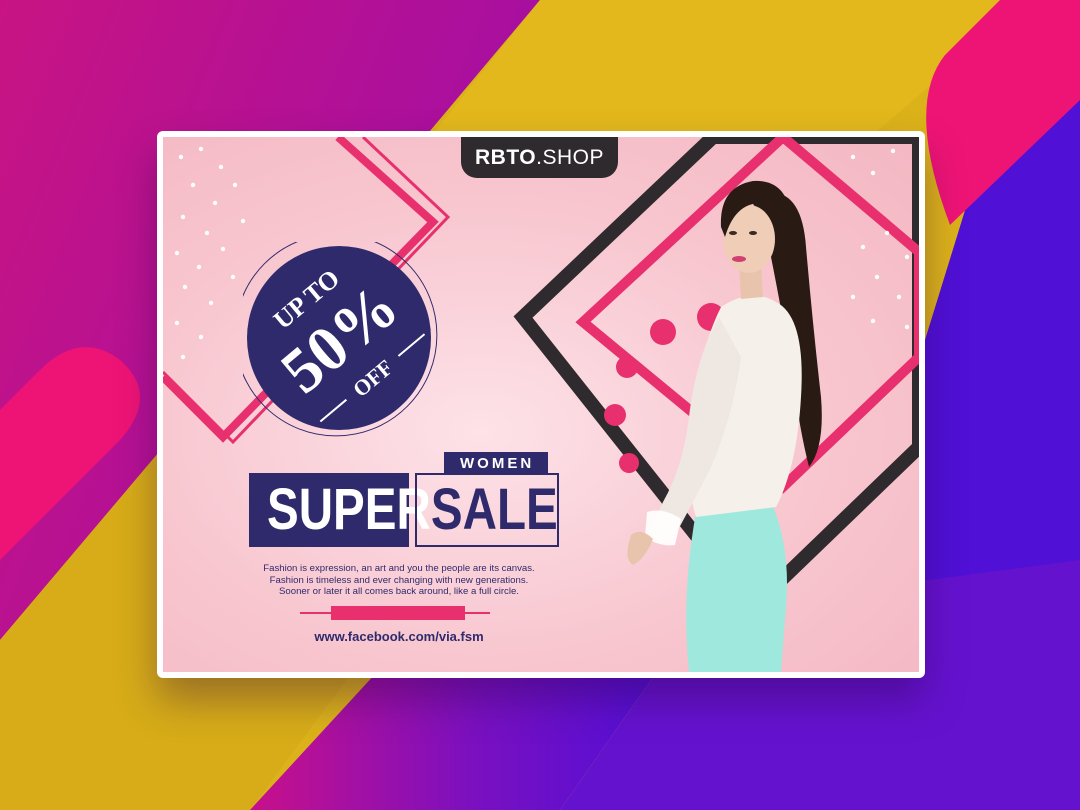 The image size is (1080, 810). I want to click on discount-badge: UP TO 50% OFF, so click(340, 339).